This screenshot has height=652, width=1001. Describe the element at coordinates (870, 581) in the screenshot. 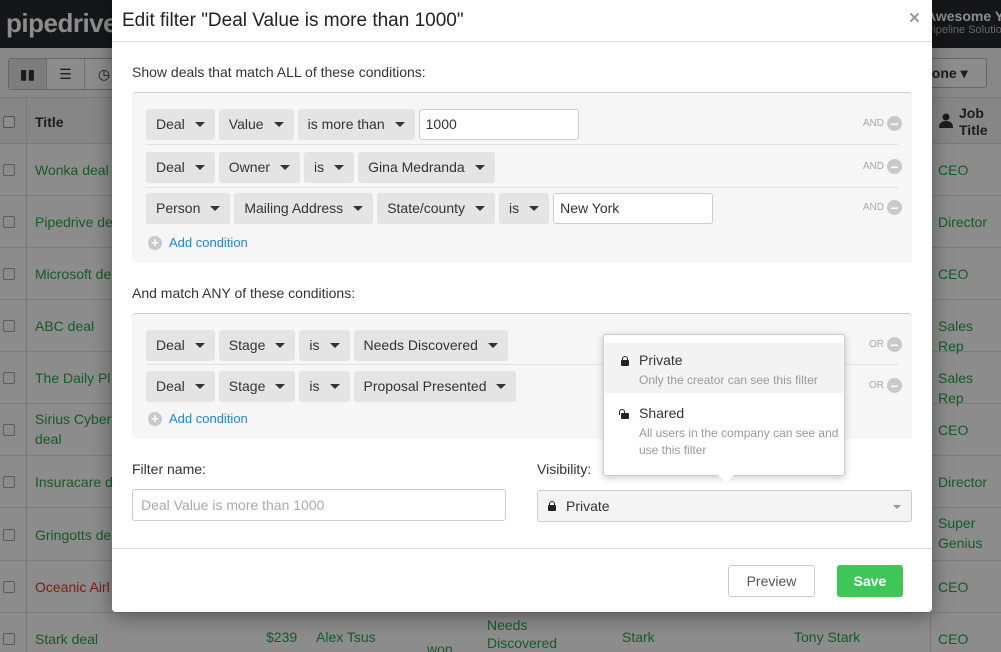

I see `save-button: Save` at that location.